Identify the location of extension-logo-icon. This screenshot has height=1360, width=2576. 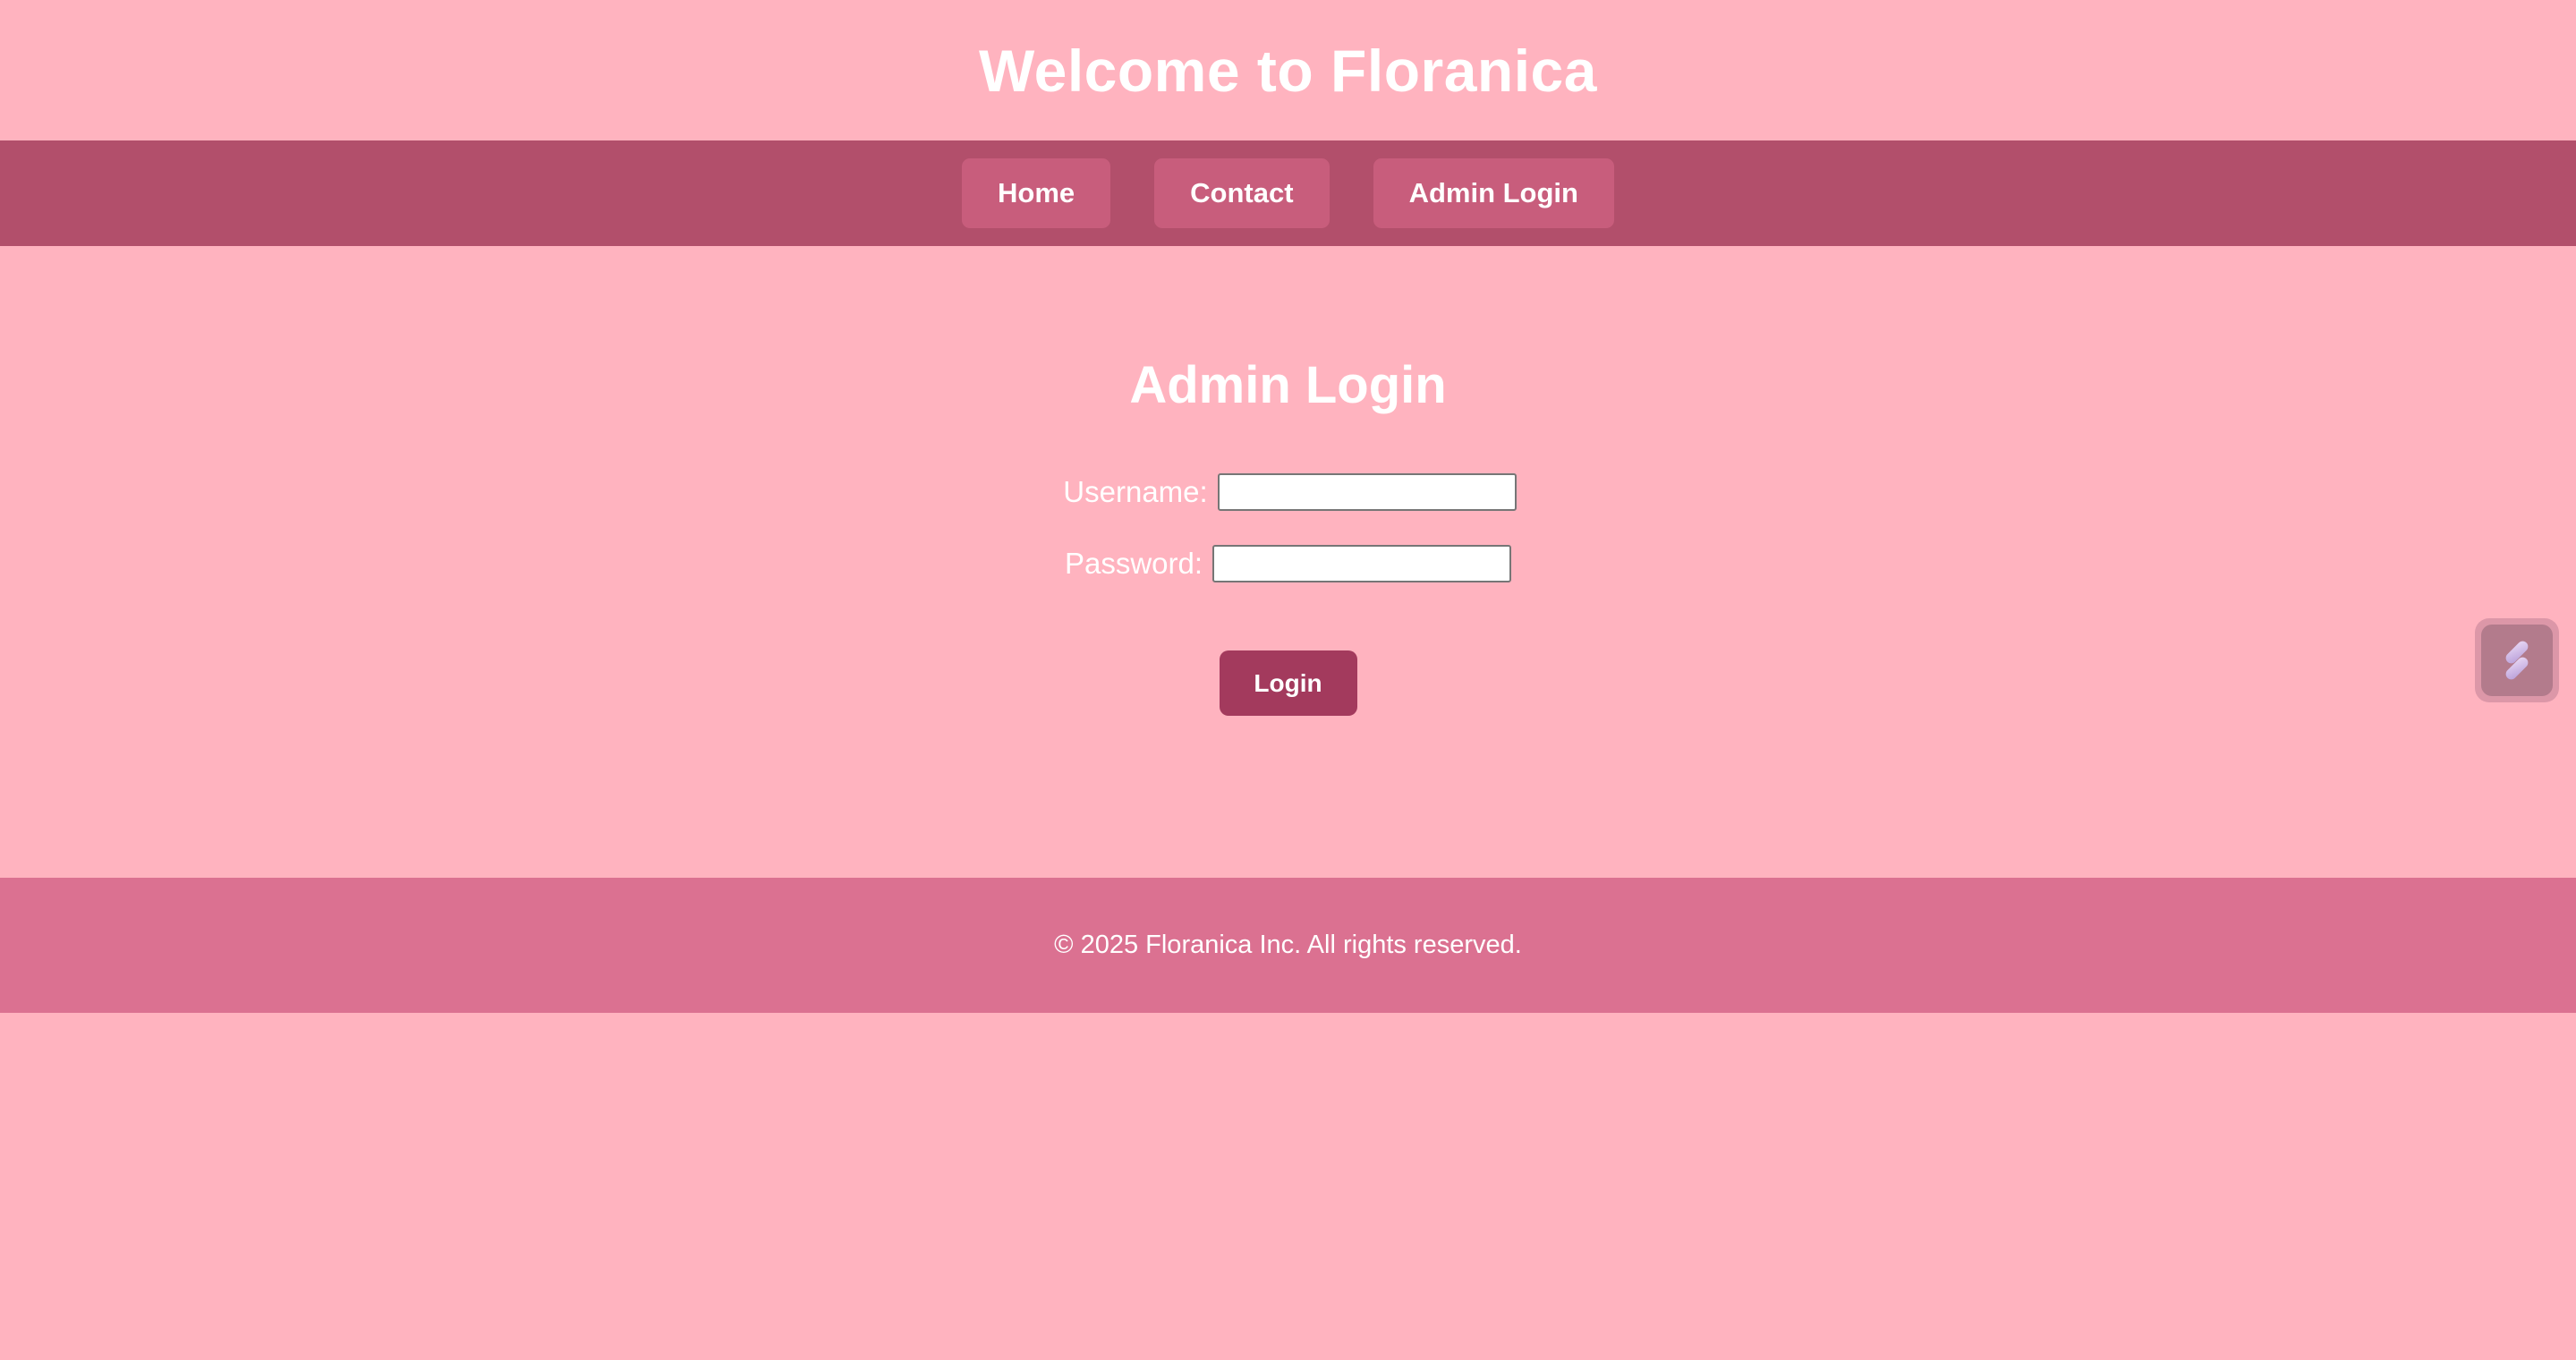
(2517, 660).